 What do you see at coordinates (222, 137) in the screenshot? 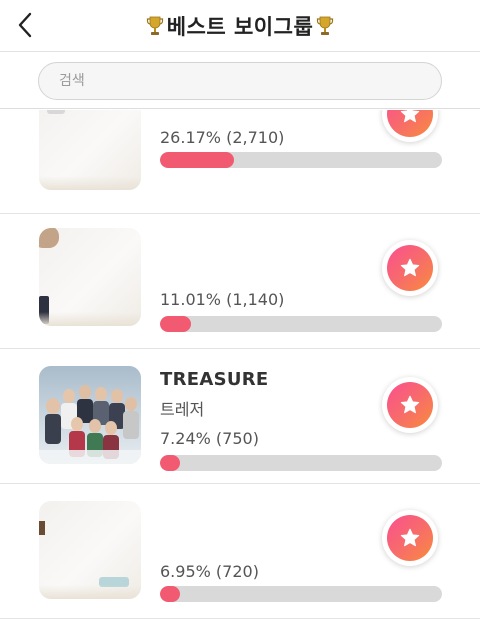
I see `vote-percentage: 26.17% (2,710)` at bounding box center [222, 137].